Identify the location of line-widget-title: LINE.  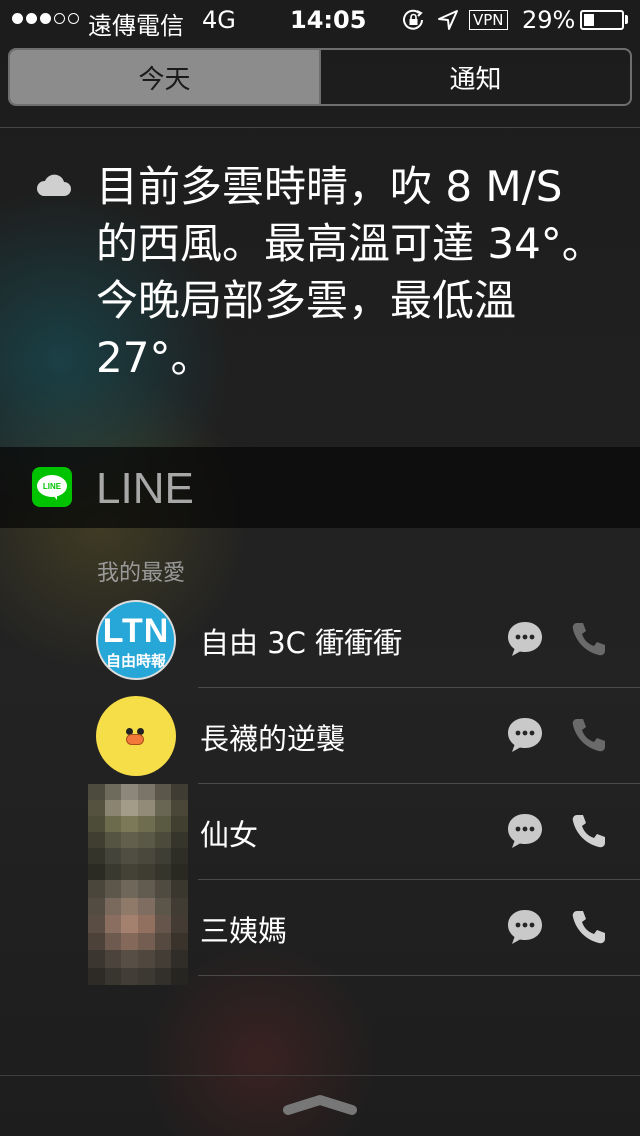
(145, 488).